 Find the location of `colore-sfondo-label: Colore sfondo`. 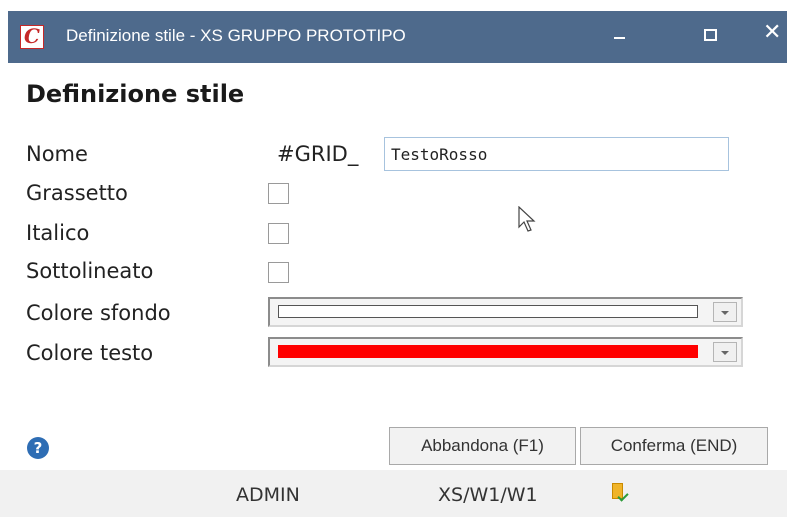

colore-sfondo-label: Colore sfondo is located at coordinates (98, 313).